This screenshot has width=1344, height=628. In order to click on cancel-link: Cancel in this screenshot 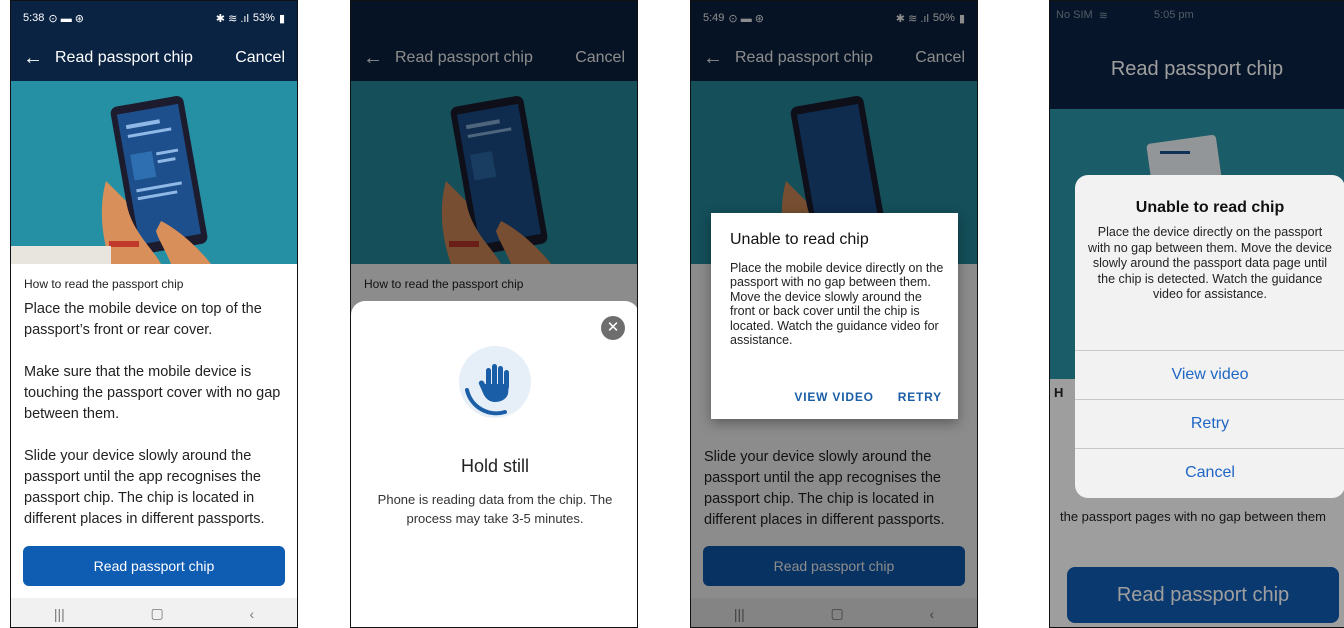, I will do `click(266, 58)`.